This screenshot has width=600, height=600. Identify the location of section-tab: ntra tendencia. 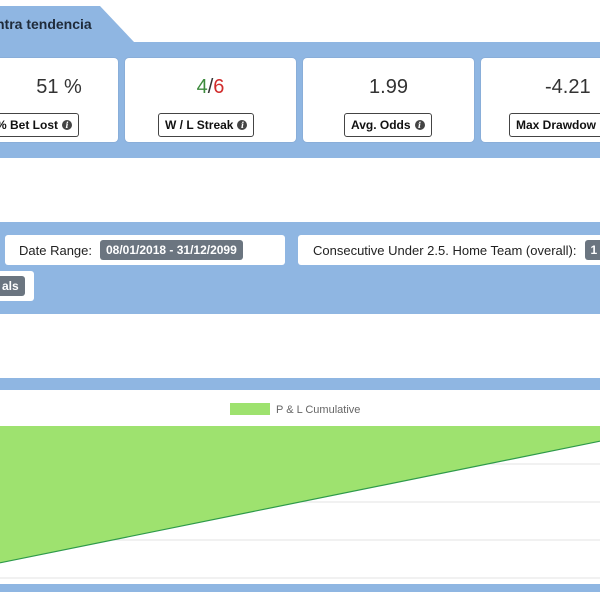
(67, 24).